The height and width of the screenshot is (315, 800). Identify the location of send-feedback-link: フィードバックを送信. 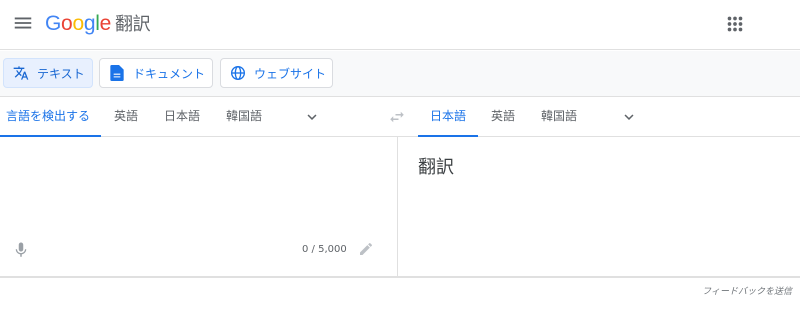
(747, 290).